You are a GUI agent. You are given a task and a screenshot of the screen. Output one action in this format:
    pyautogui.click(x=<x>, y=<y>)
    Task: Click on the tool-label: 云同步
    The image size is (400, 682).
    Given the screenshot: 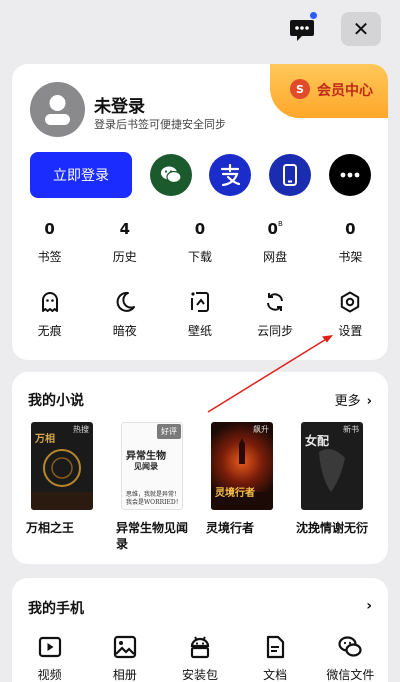 What is the action you would take?
    pyautogui.click(x=275, y=331)
    